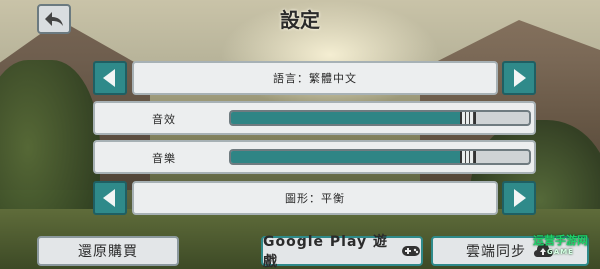 The width and height of the screenshot is (600, 269). I want to click on music-slider-thumb, so click(468, 157).